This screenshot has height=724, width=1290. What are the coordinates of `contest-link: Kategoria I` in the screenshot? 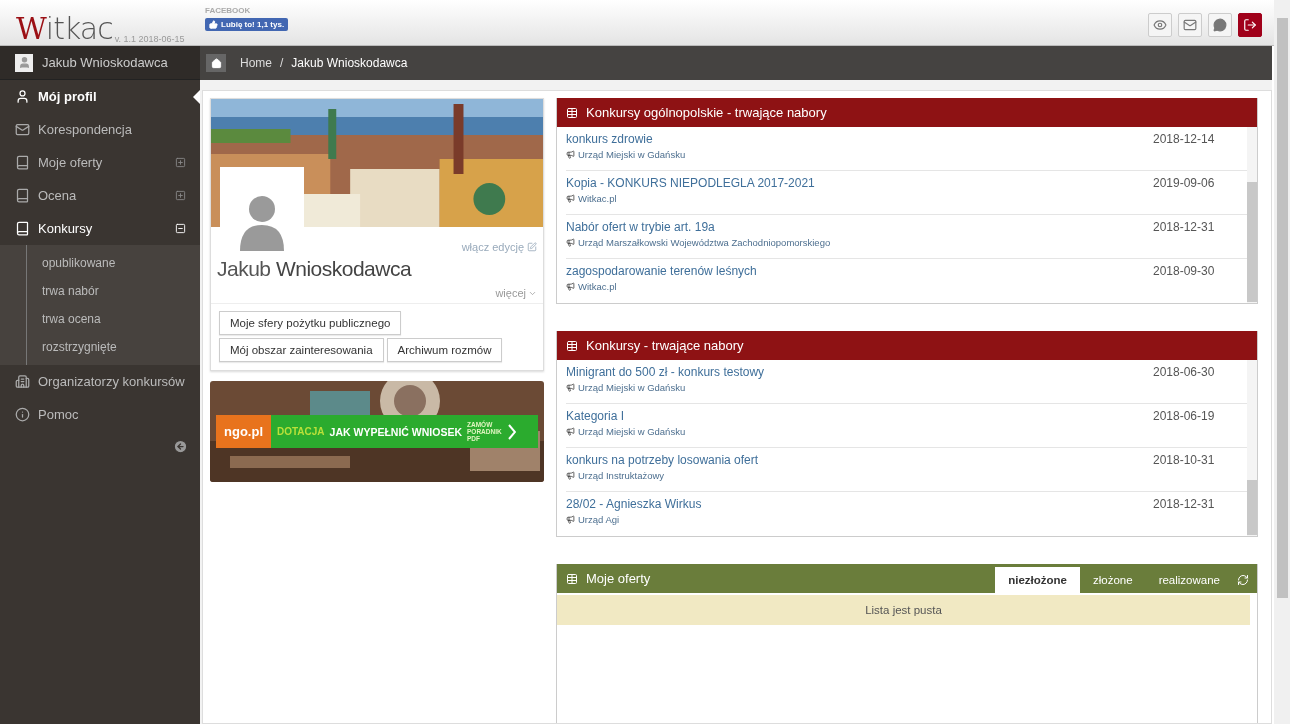 It's located at (859, 416).